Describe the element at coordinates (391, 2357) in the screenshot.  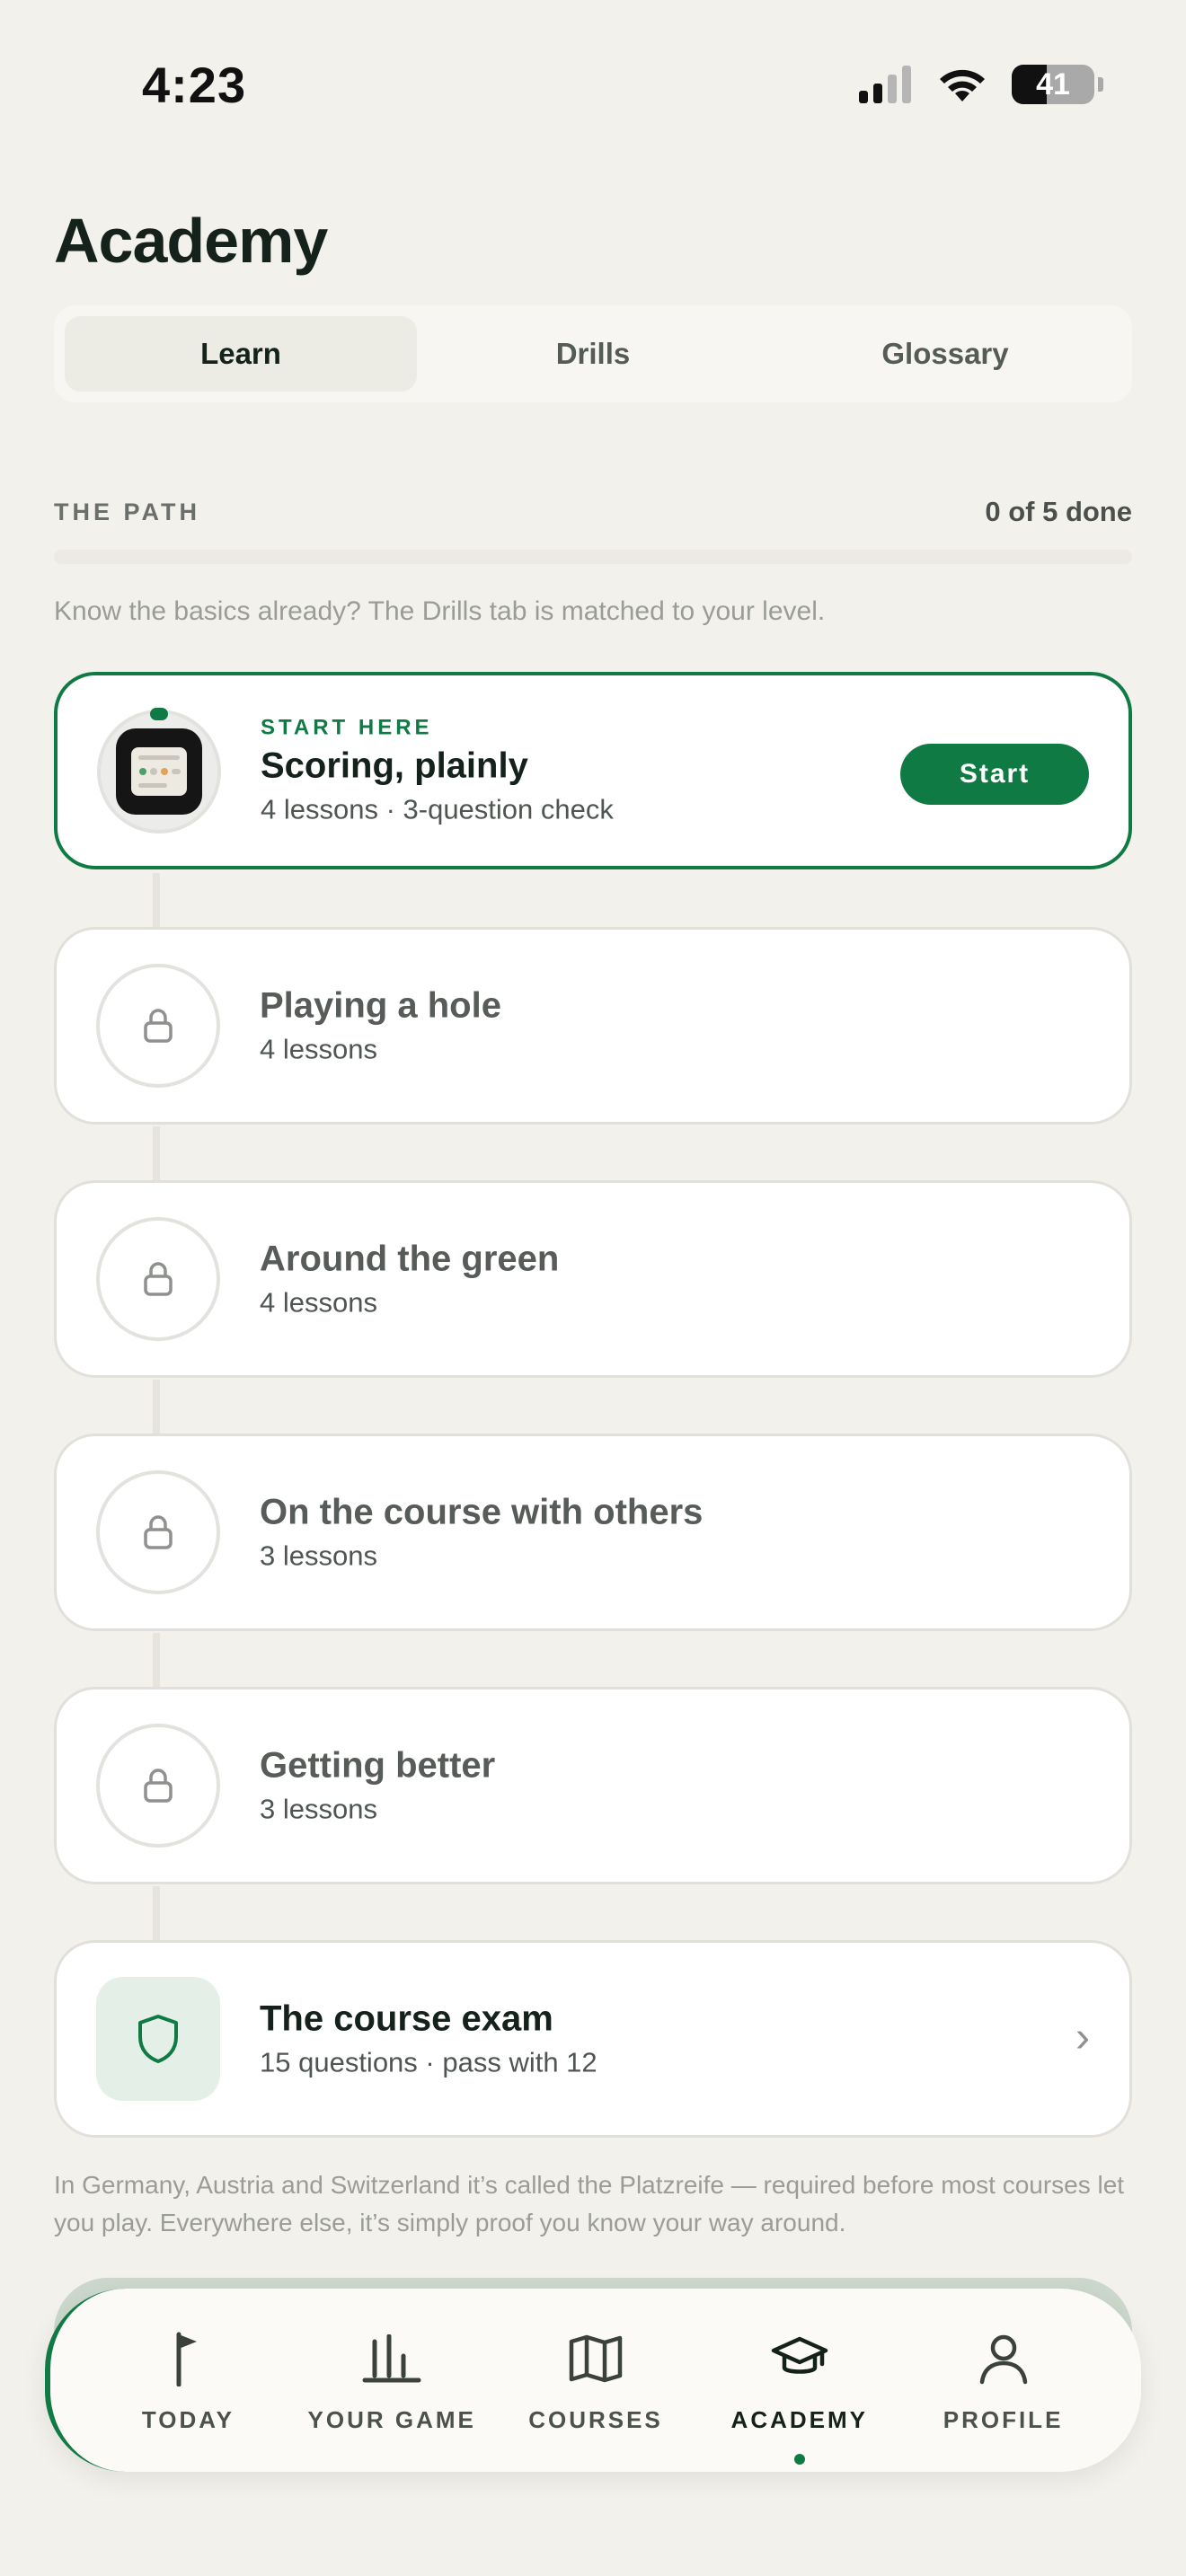
I see `bar-chart-icon` at that location.